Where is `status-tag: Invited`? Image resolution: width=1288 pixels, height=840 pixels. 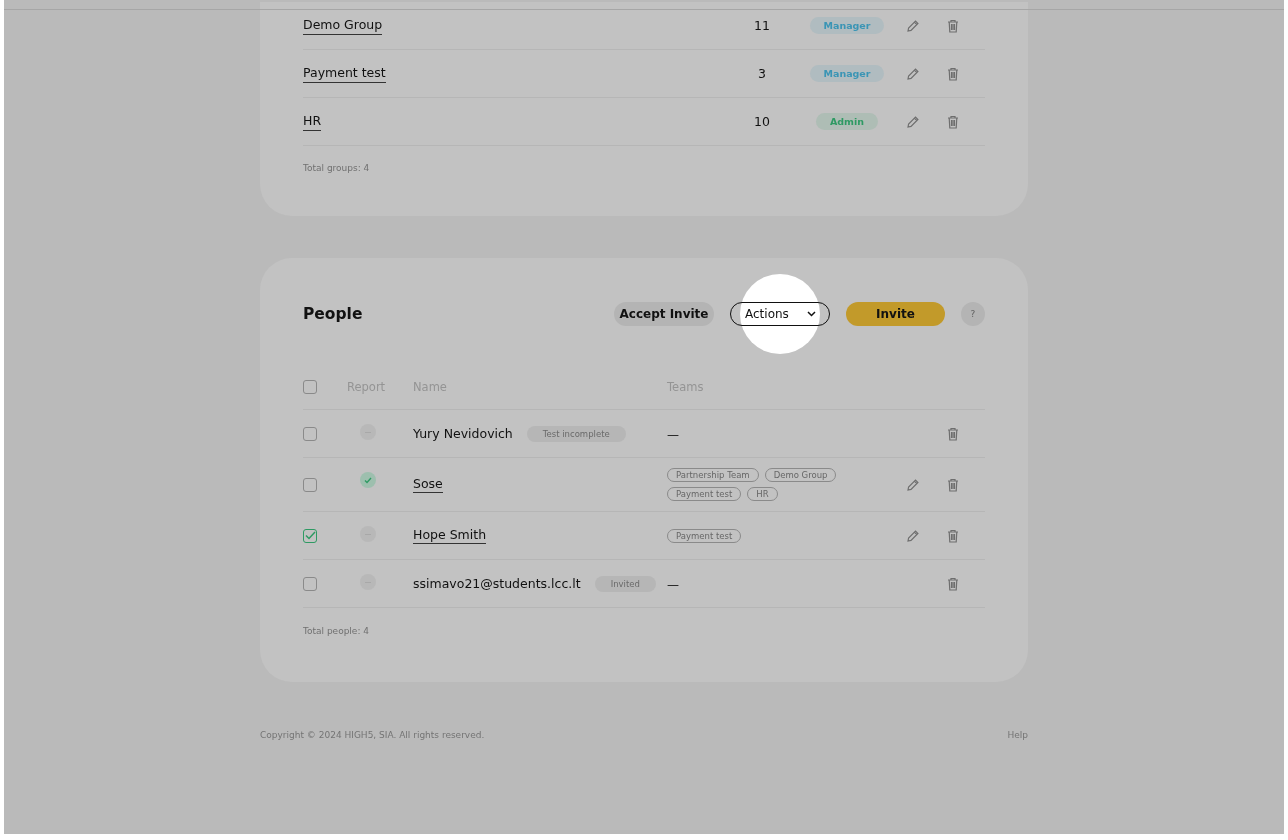
status-tag: Invited is located at coordinates (625, 583).